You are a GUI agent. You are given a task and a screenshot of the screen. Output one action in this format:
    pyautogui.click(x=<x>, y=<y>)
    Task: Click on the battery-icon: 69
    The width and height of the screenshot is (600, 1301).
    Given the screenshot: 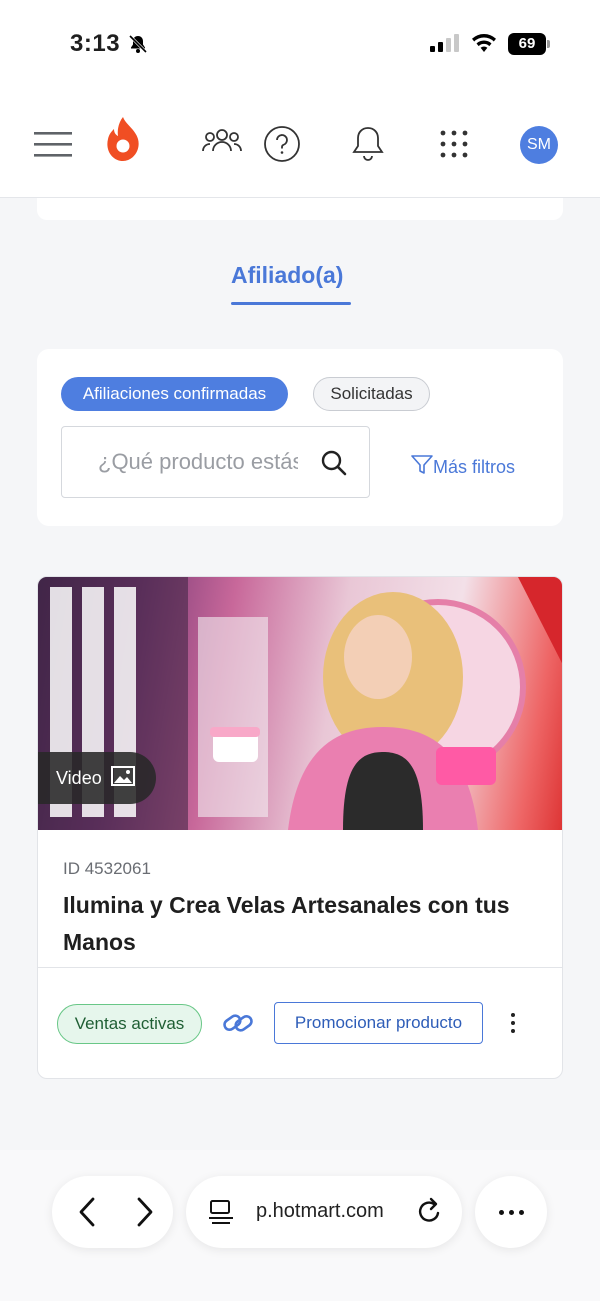 What is the action you would take?
    pyautogui.click(x=529, y=44)
    